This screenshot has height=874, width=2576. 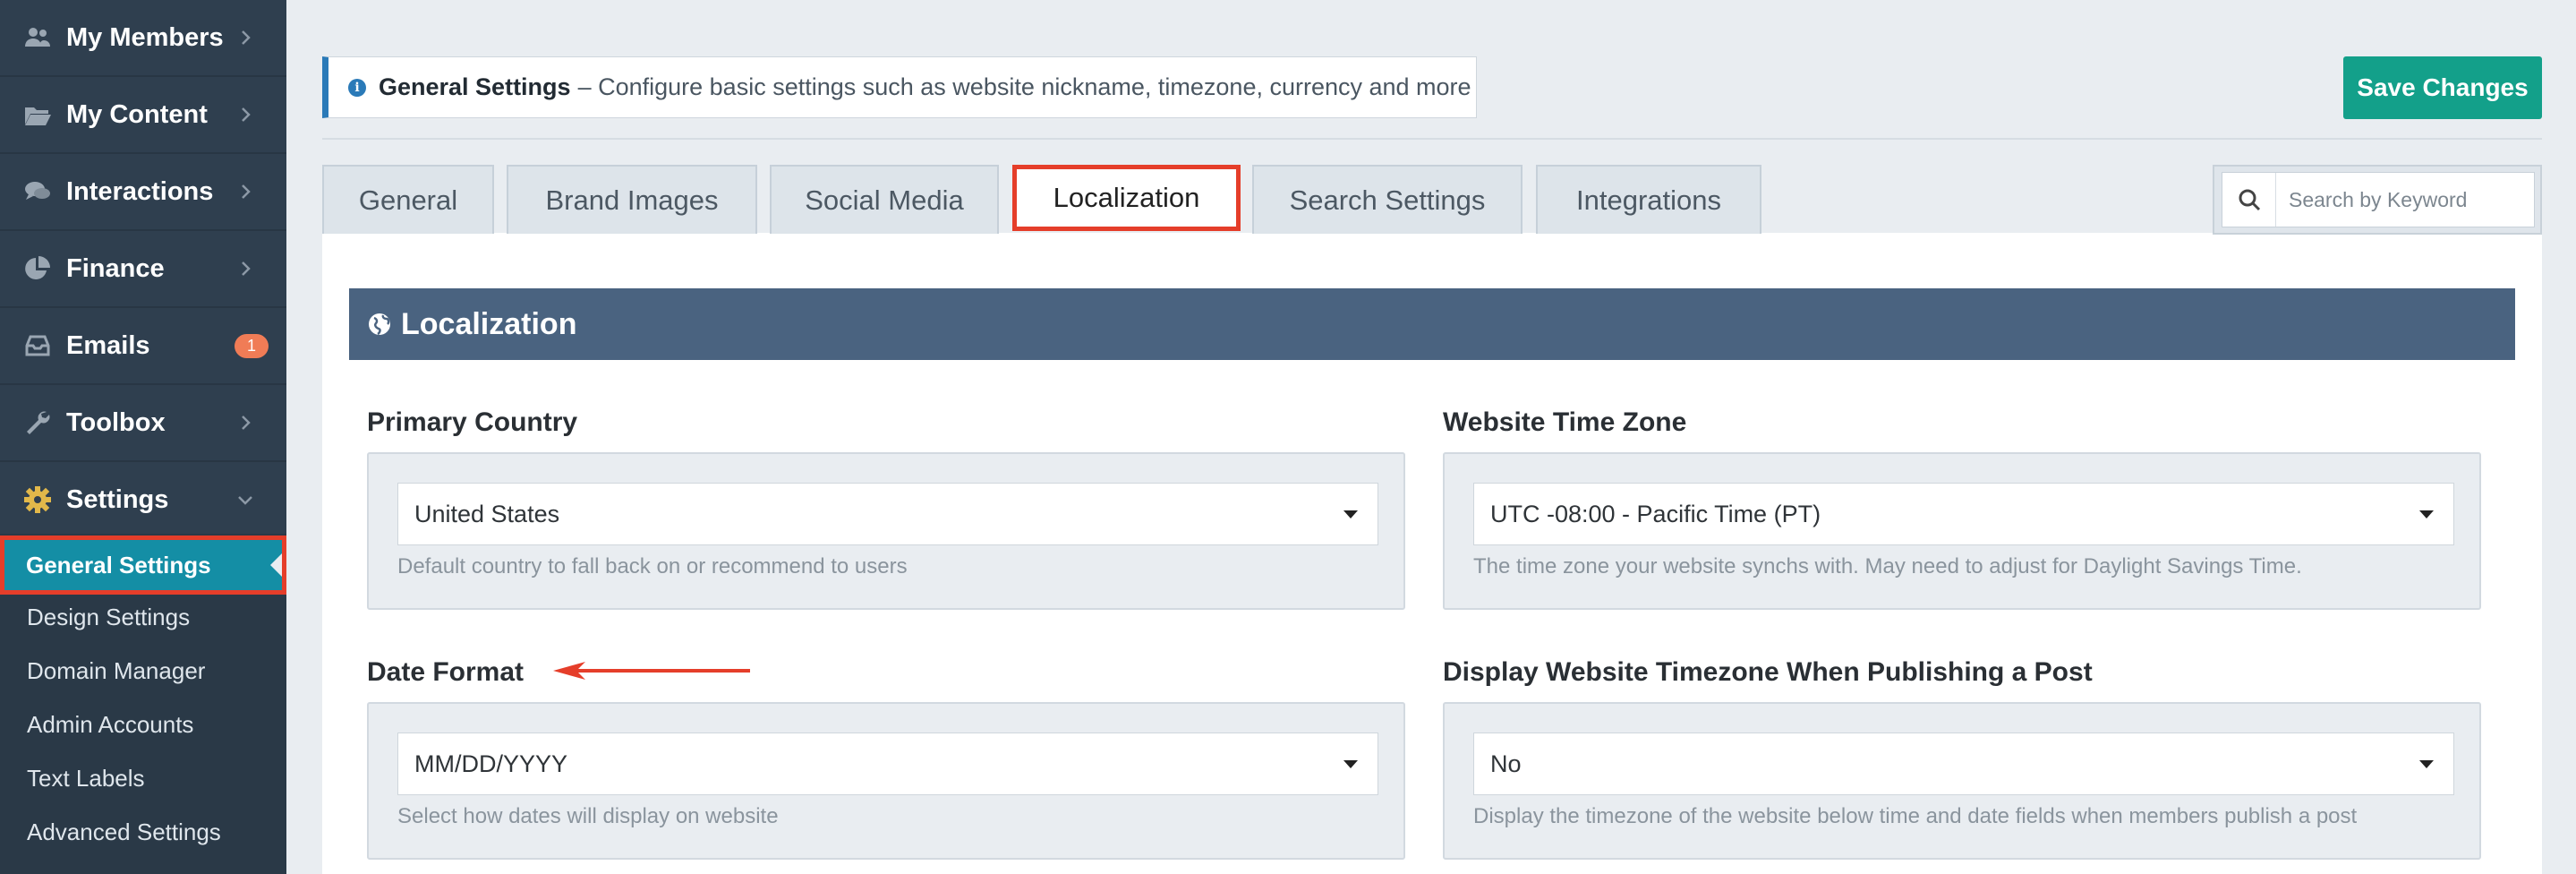 I want to click on sidebar-item-emails: Emails 1, so click(x=143, y=346).